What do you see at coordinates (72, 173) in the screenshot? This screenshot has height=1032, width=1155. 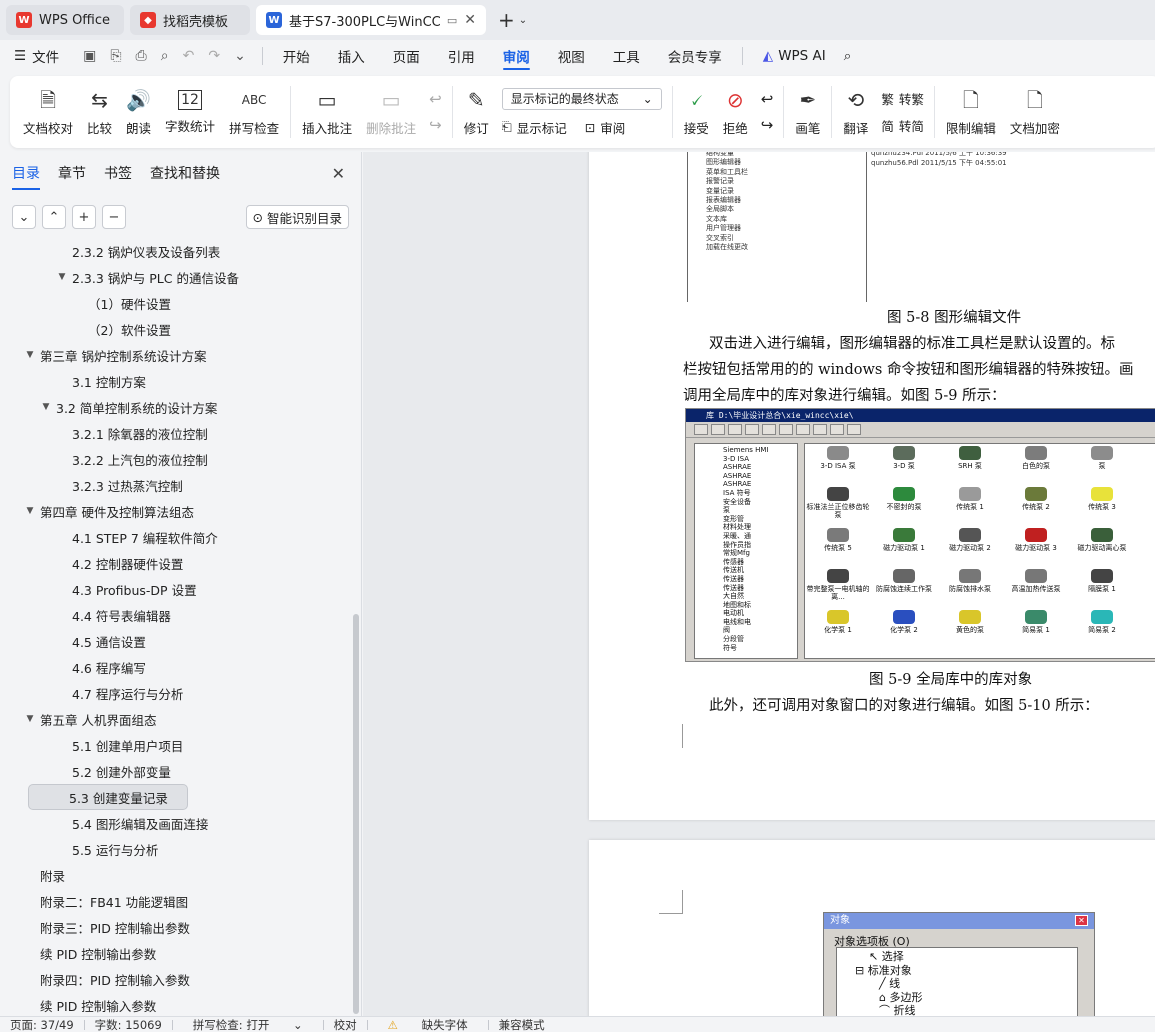 I see `tab-sections: 章节` at bounding box center [72, 173].